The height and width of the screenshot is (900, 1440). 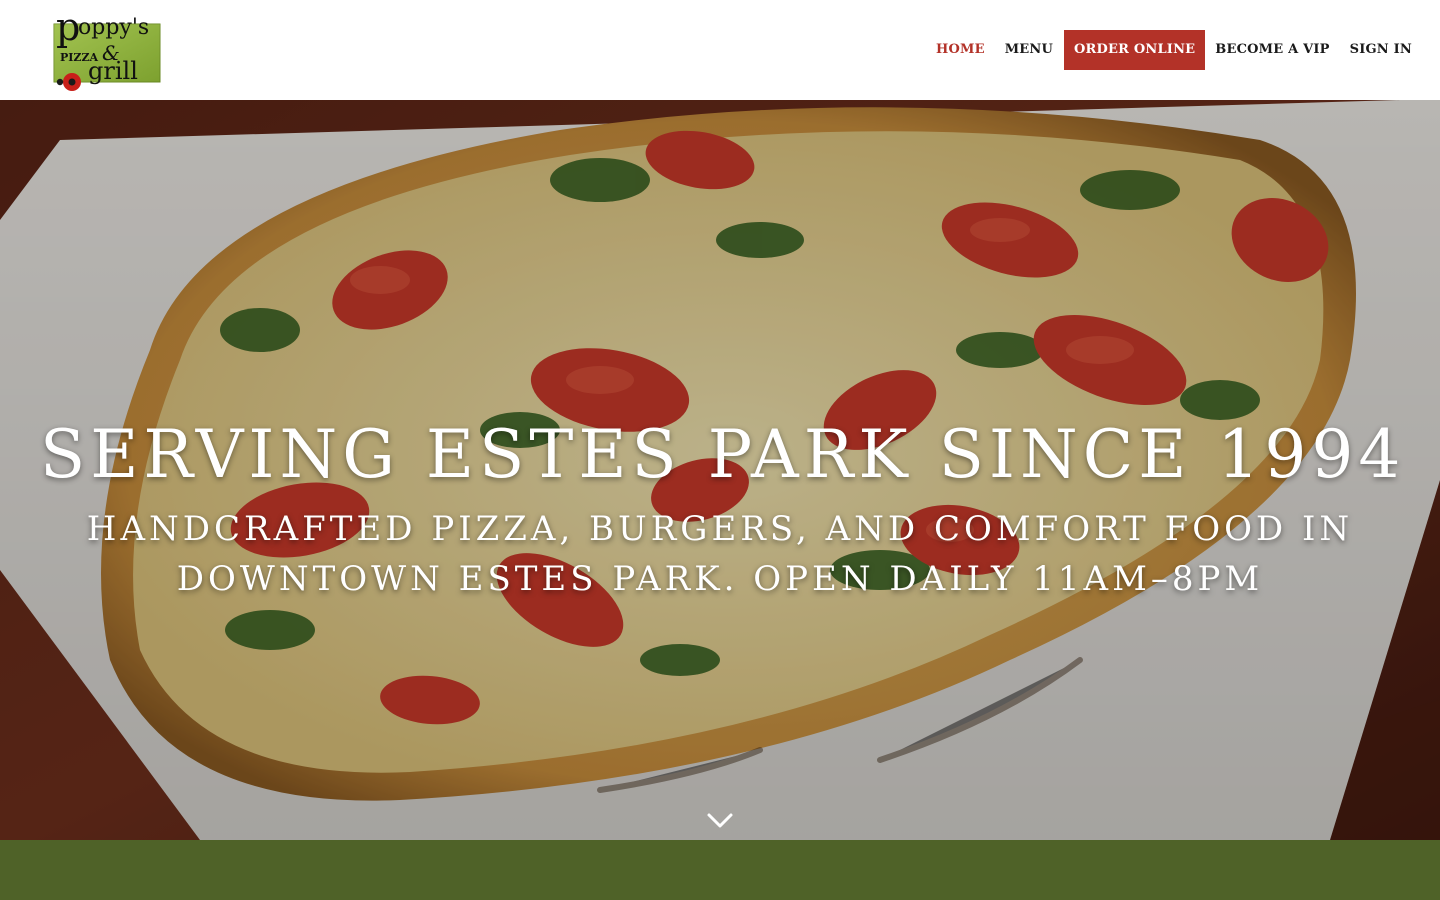 What do you see at coordinates (960, 50) in the screenshot?
I see `nav-item-home: HOME` at bounding box center [960, 50].